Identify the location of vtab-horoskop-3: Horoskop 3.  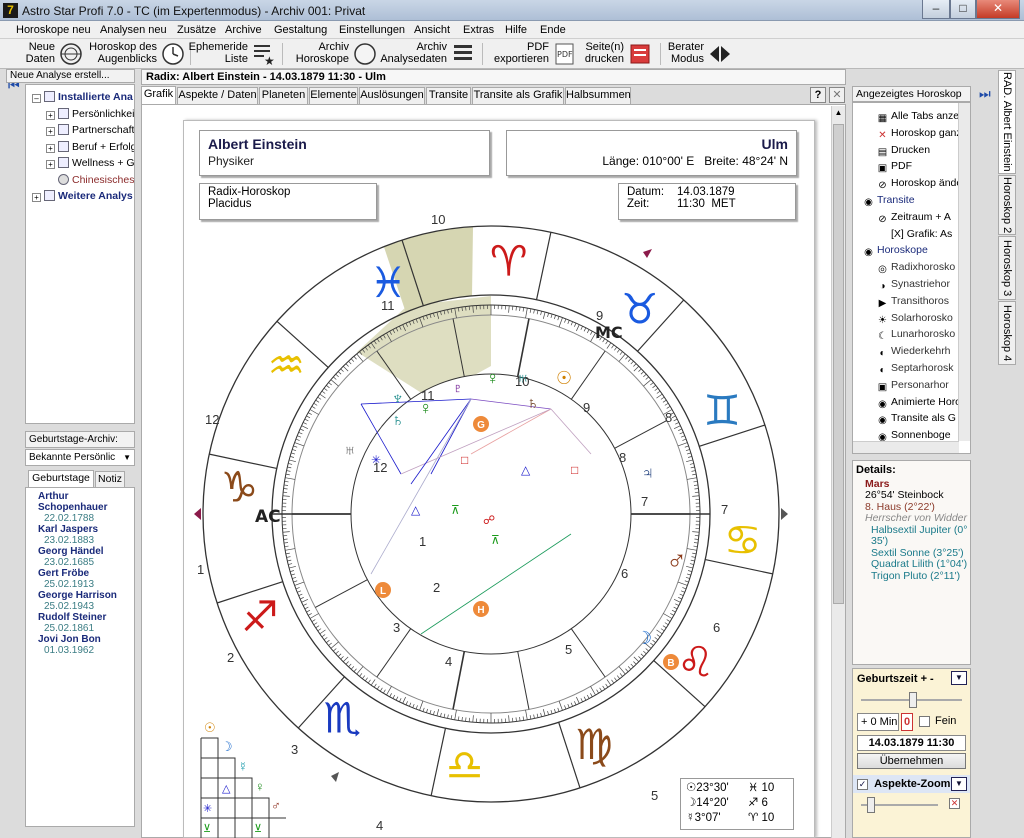
(1007, 268).